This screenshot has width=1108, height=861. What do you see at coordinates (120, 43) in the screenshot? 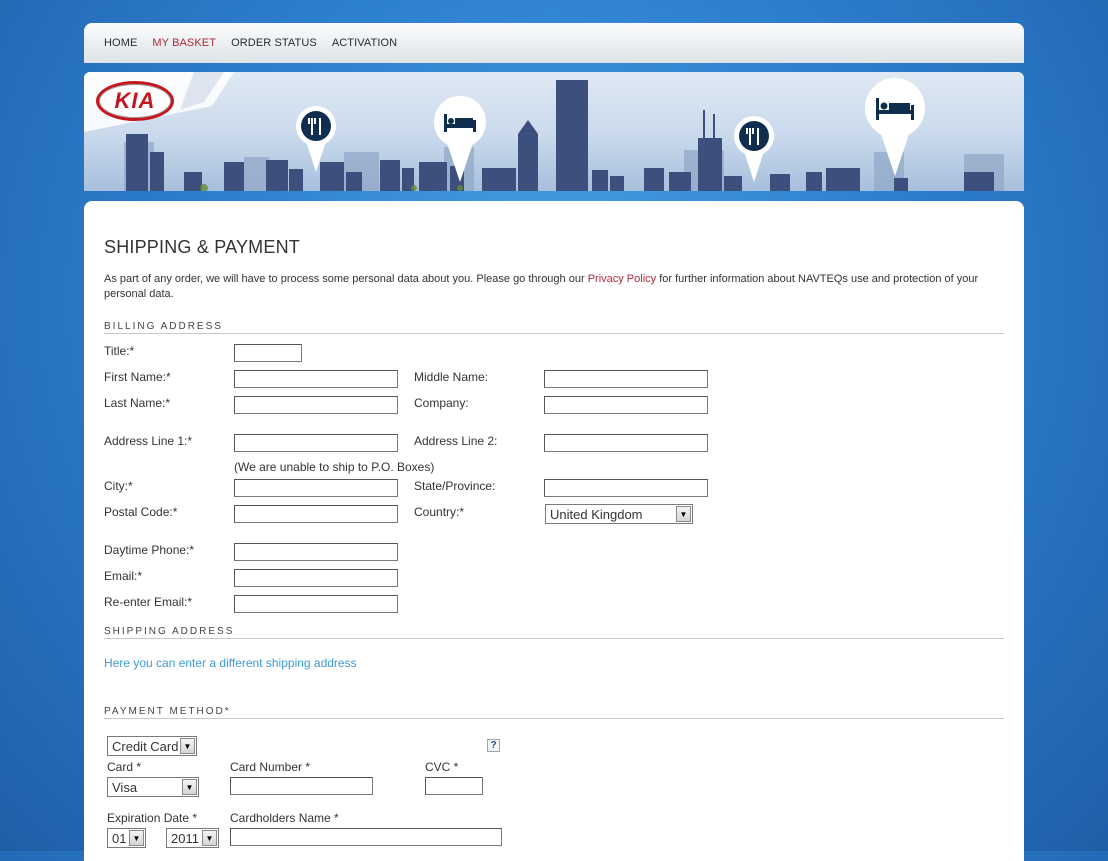
I see `nav-home: HOME` at bounding box center [120, 43].